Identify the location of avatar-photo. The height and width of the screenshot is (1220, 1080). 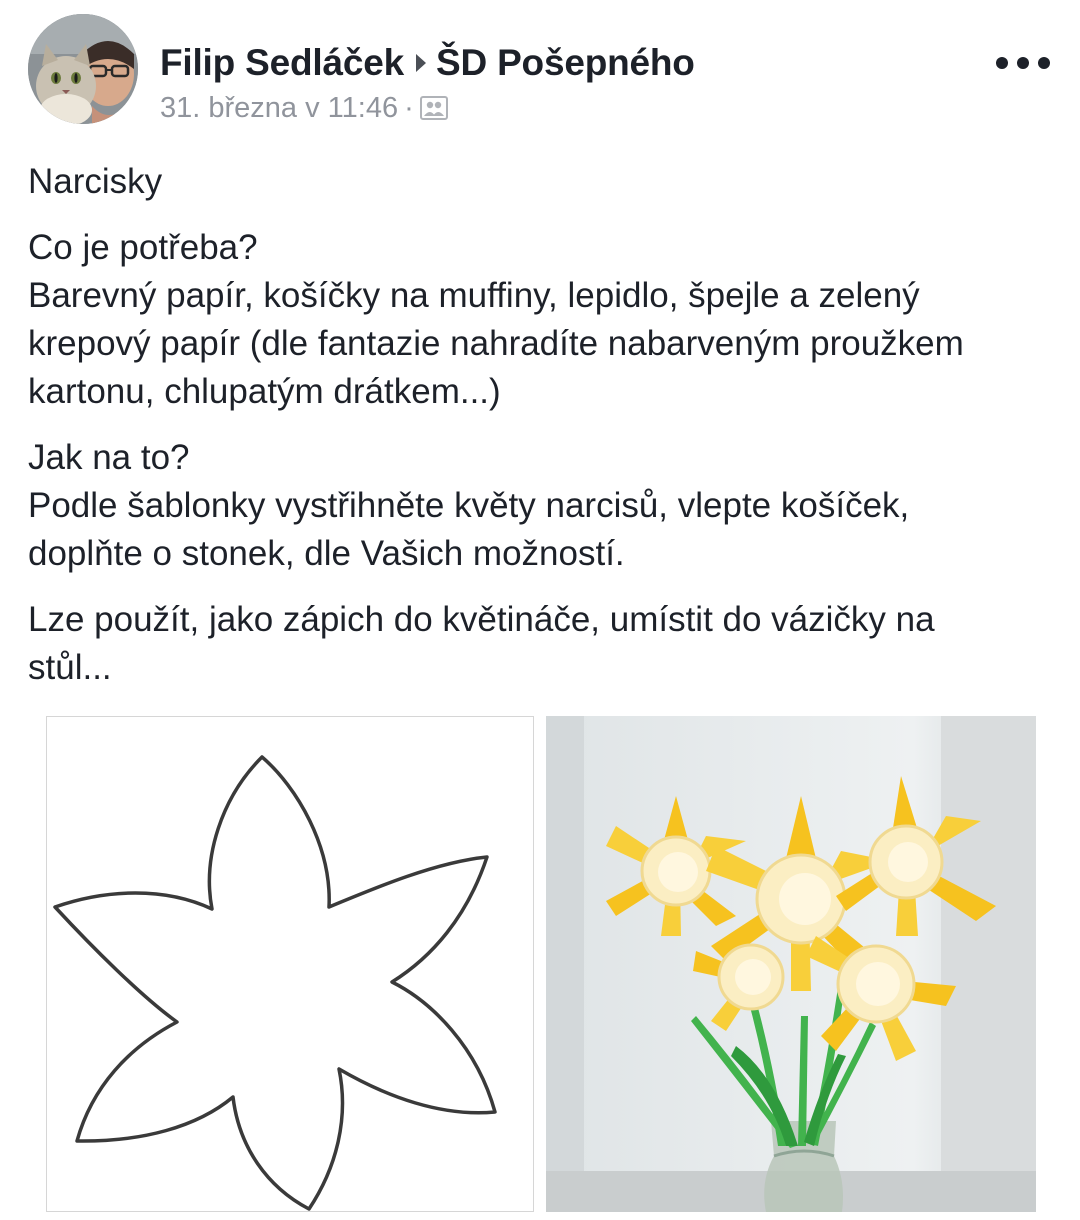
(83, 69).